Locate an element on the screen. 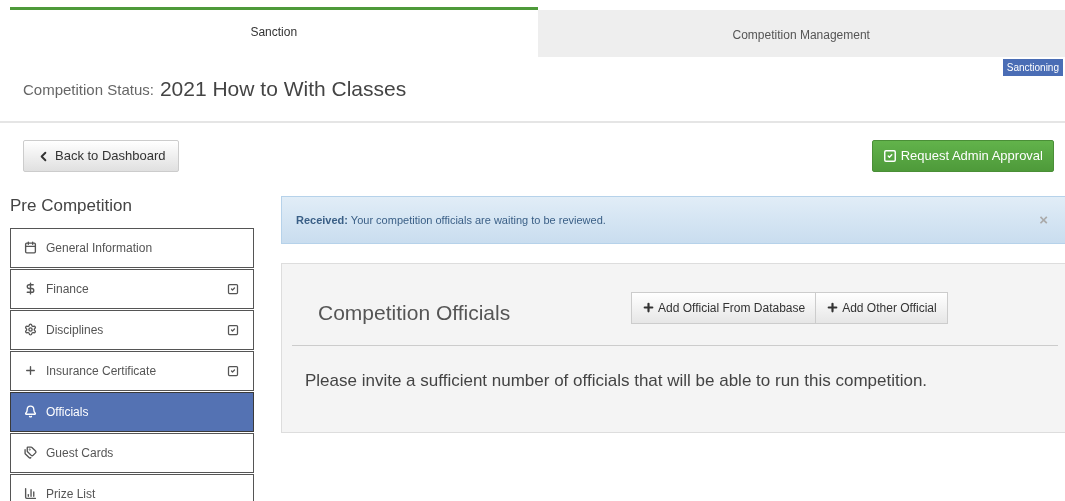  panel-message: Please invite a sufficient number of officials that will be able to run this competition. is located at coordinates (617, 381).